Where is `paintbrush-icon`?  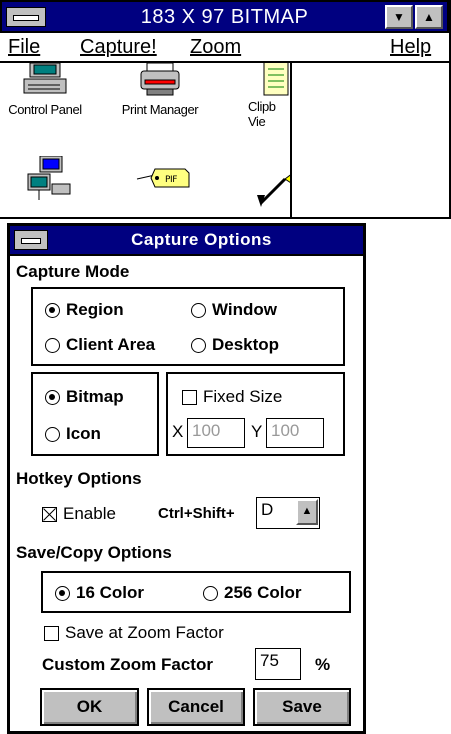 paintbrush-icon is located at coordinates (272, 192).